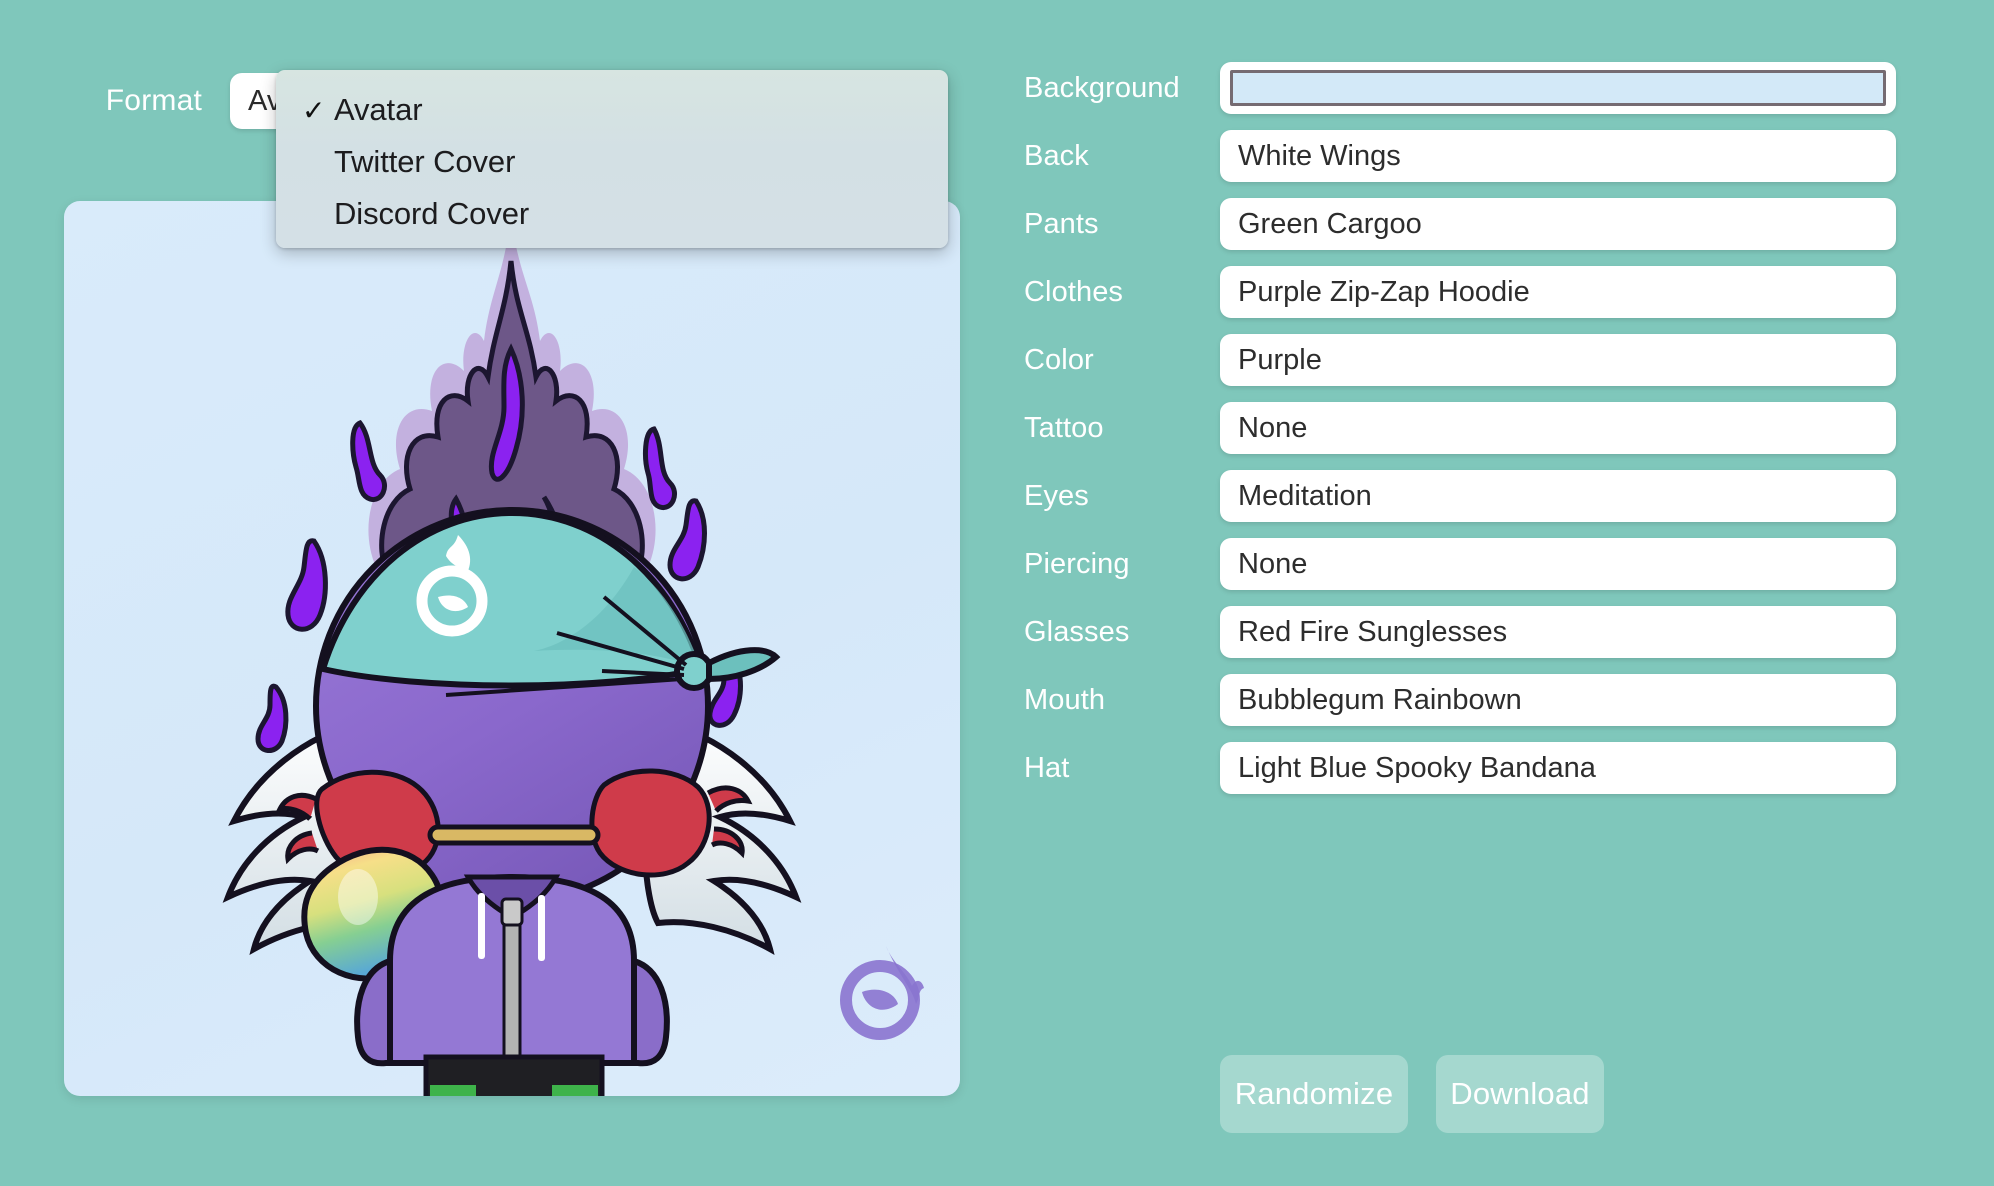  I want to click on randomize-button: Randomize, so click(1314, 1094).